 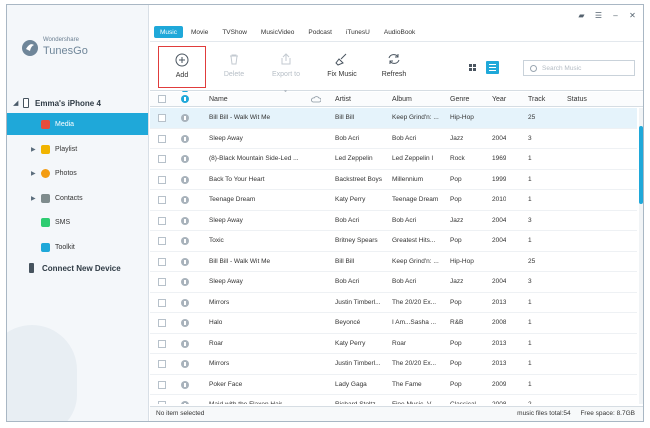 I want to click on cell-genre: Pop, so click(x=456, y=343).